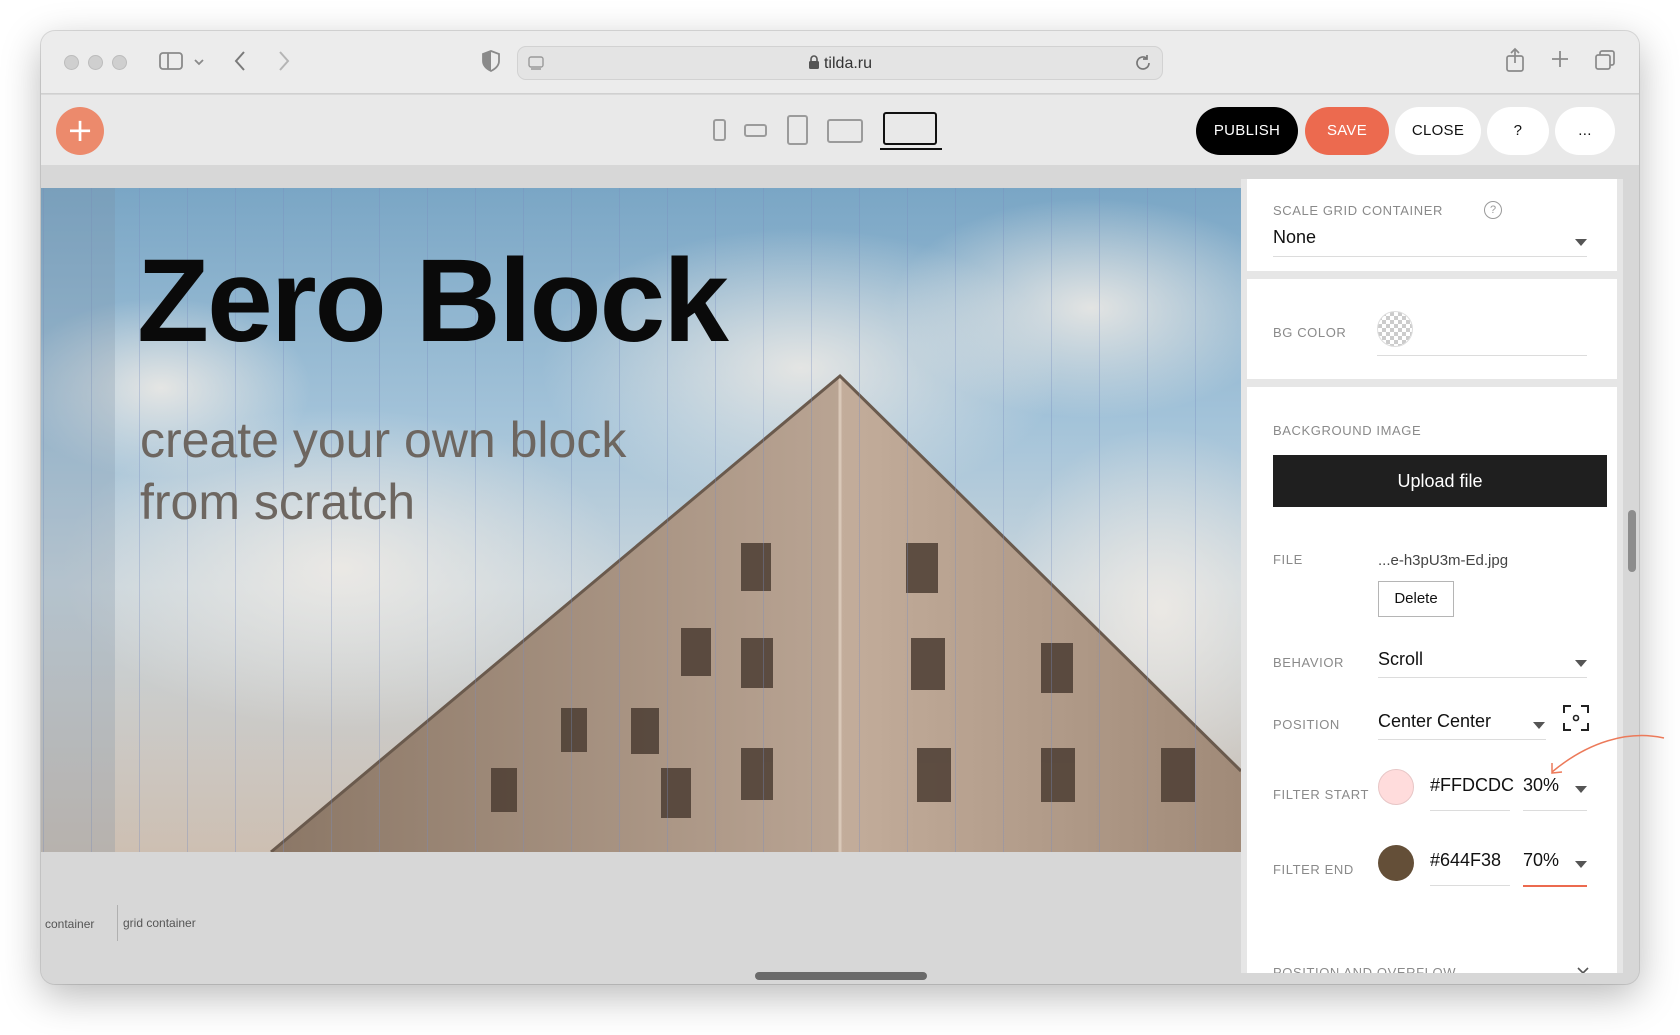 Image resolution: width=1680 pixels, height=1035 pixels. Describe the element at coordinates (1313, 869) in the screenshot. I see `filter-end-label: FILTER END` at that location.